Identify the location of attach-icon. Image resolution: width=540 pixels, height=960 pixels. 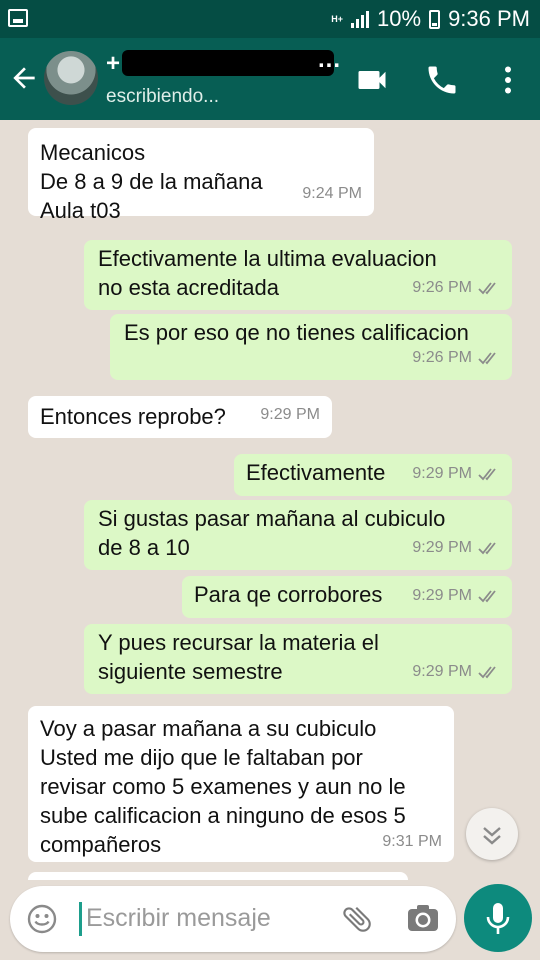
(357, 919).